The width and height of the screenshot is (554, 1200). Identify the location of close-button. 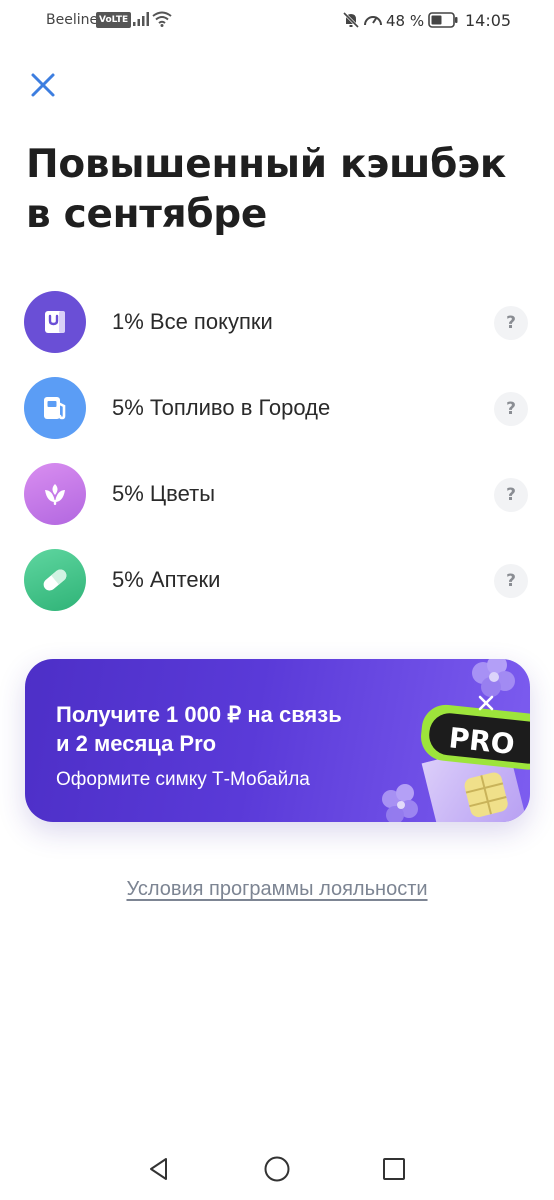
(43, 85).